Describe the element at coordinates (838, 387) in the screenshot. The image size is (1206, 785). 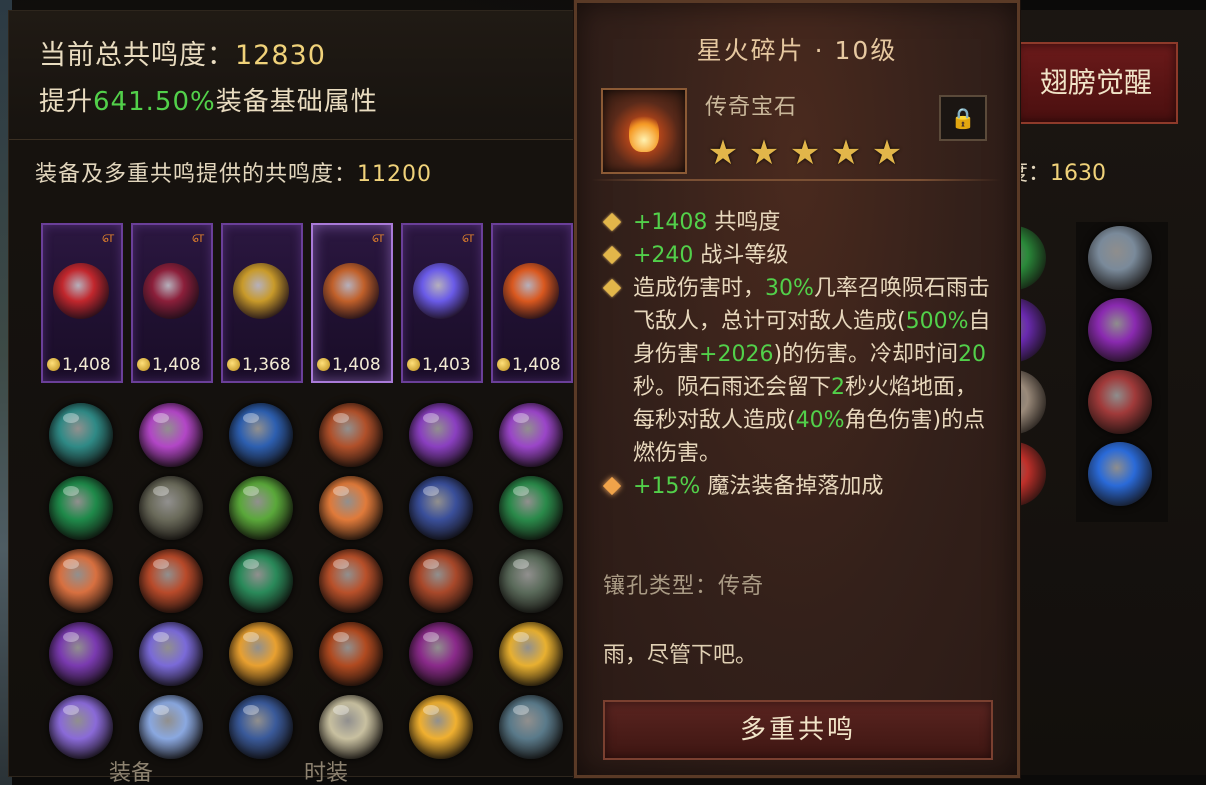
I see `effect-value: 2` at that location.